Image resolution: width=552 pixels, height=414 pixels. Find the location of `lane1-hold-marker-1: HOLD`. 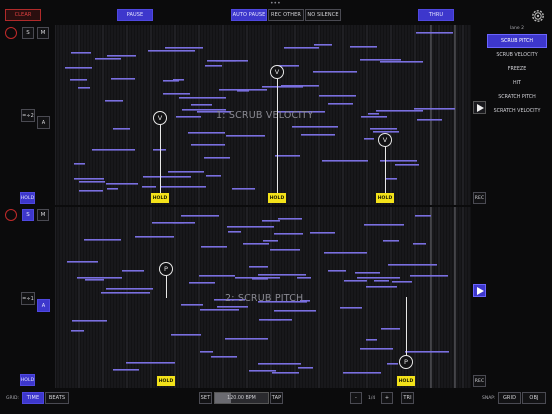

lane1-hold-marker-1: HOLD is located at coordinates (160, 198).